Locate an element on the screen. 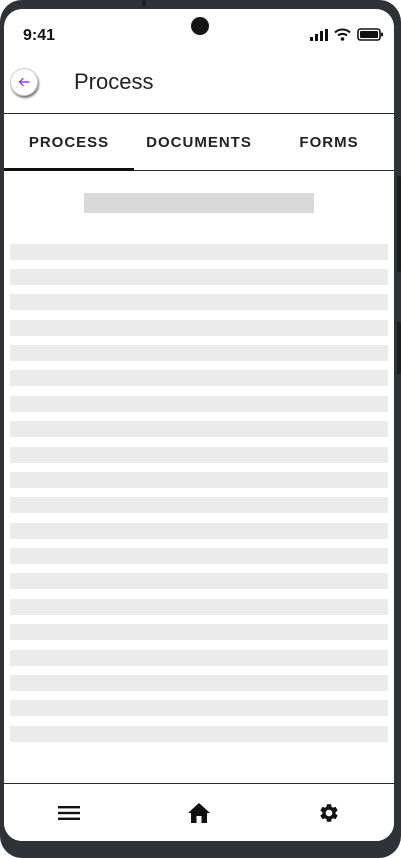 This screenshot has width=401, height=858. wifi-icon is located at coordinates (342, 34).